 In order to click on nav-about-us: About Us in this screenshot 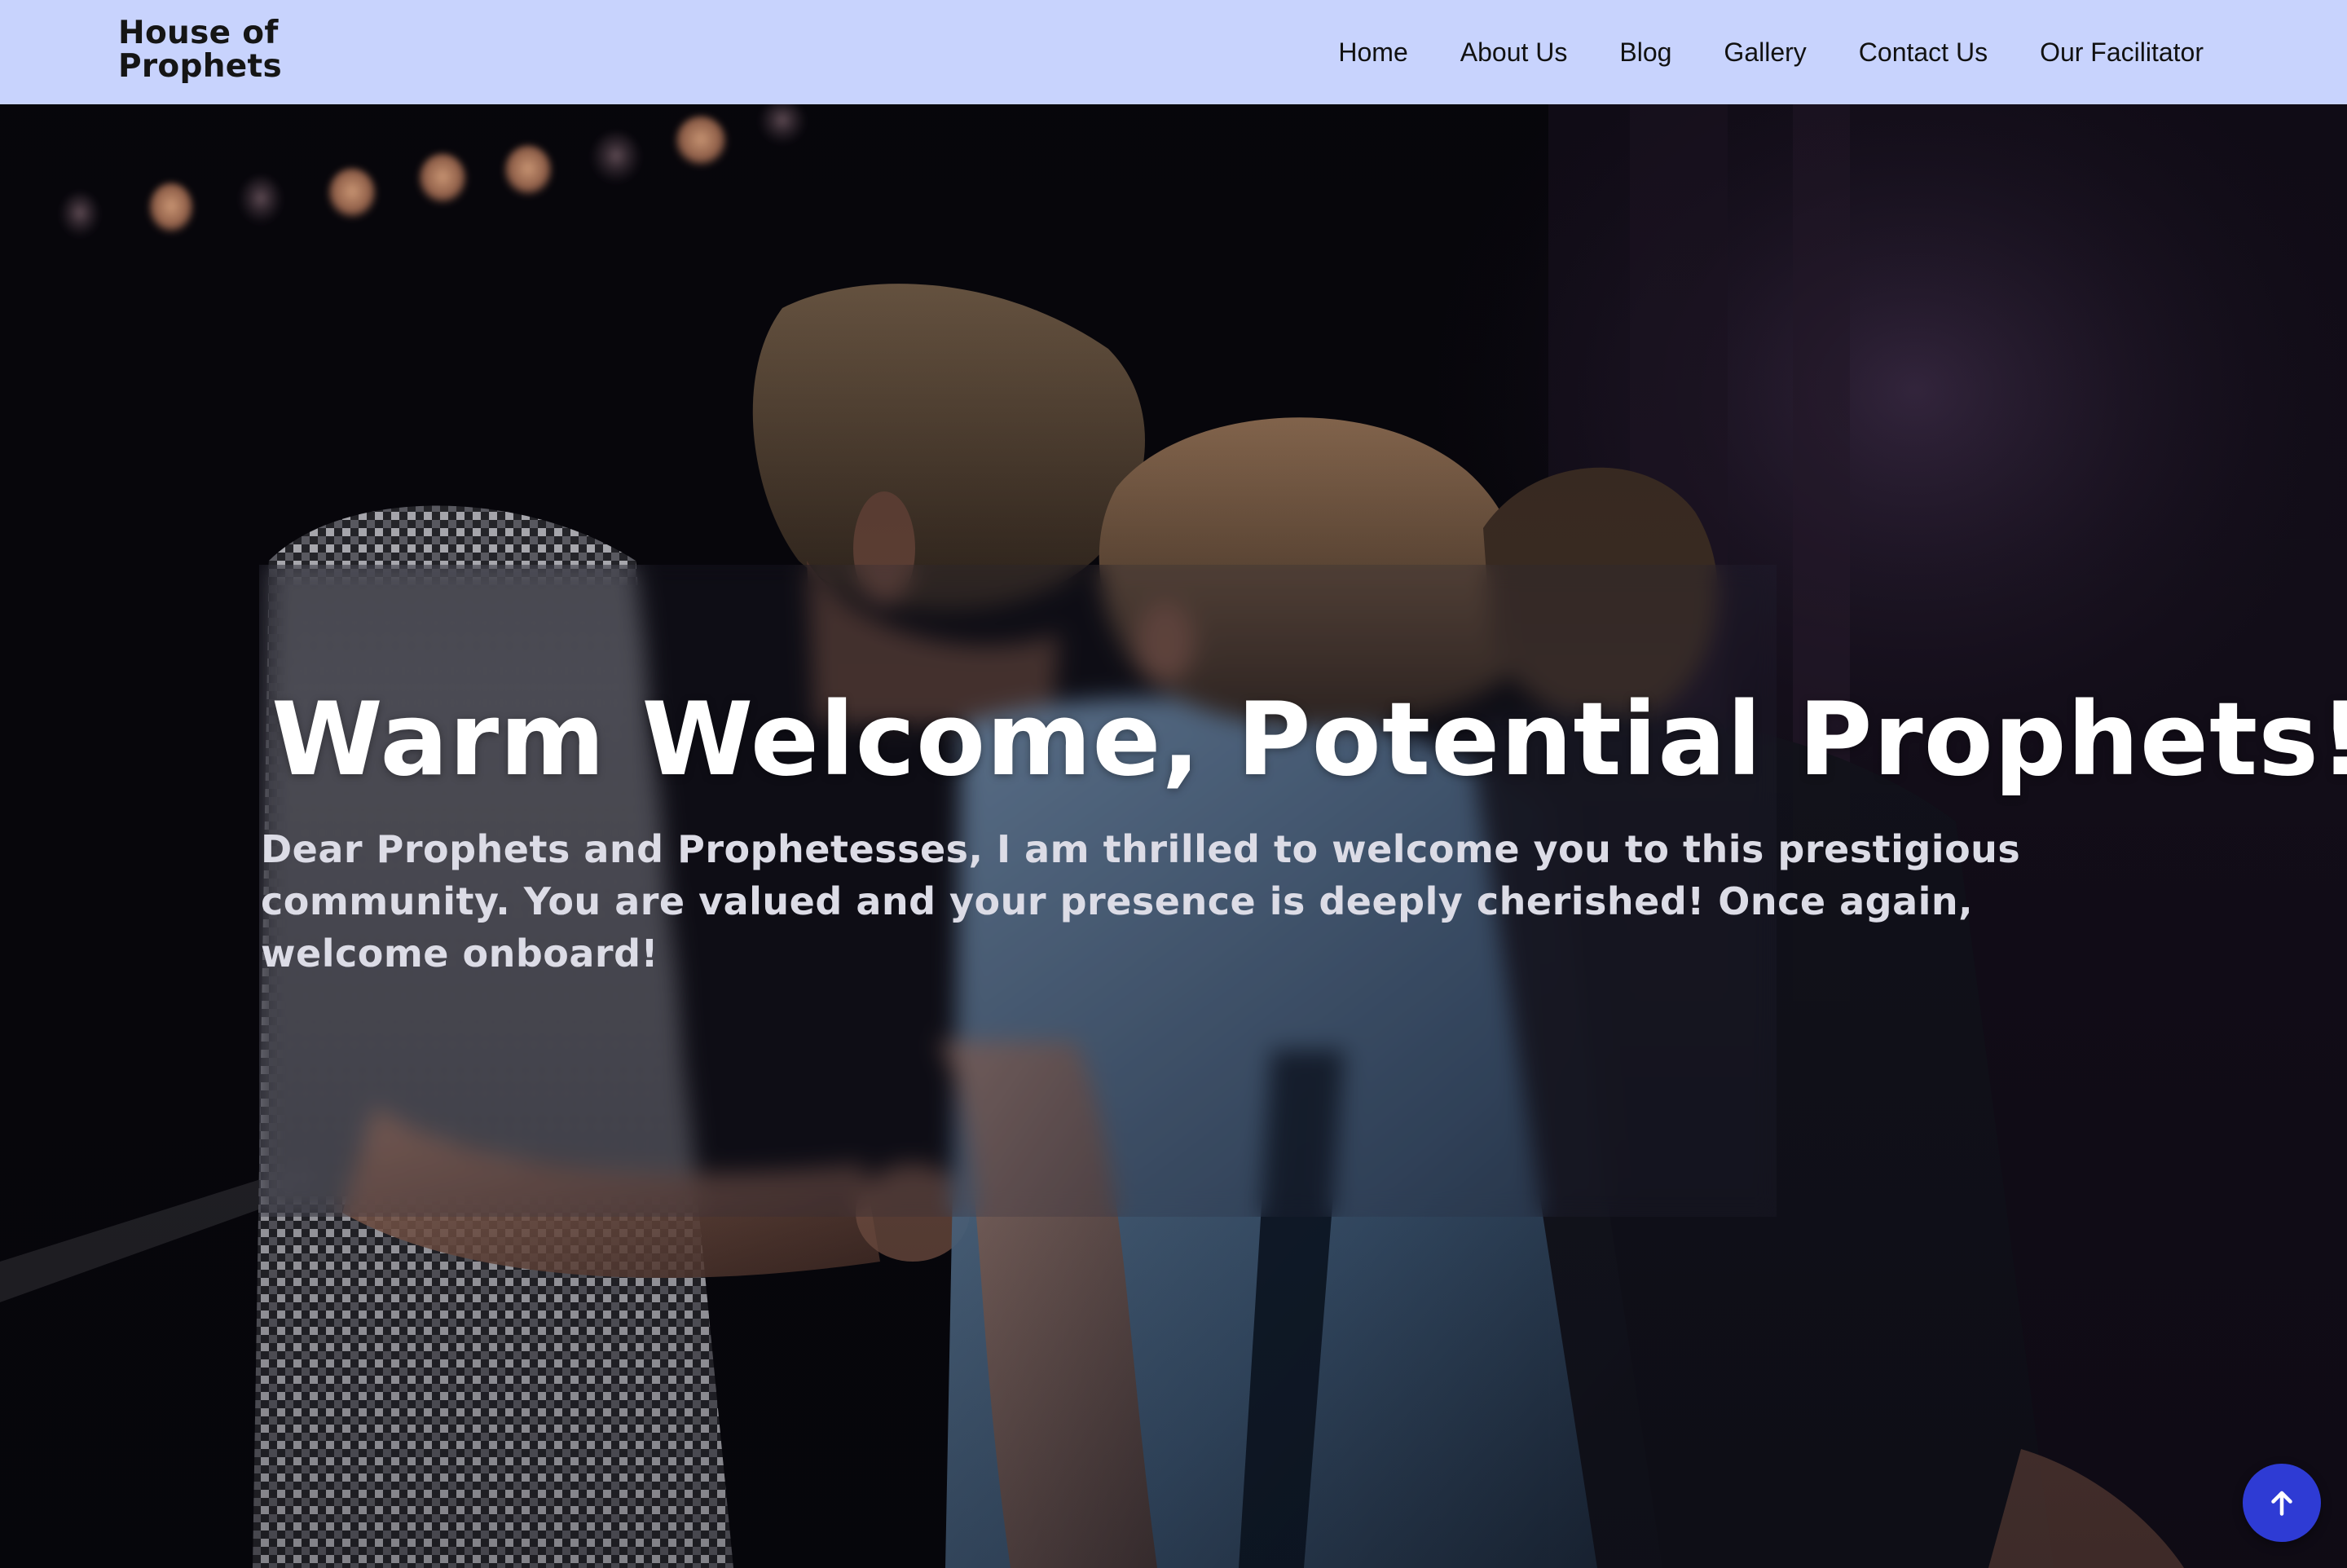, I will do `click(1514, 52)`.